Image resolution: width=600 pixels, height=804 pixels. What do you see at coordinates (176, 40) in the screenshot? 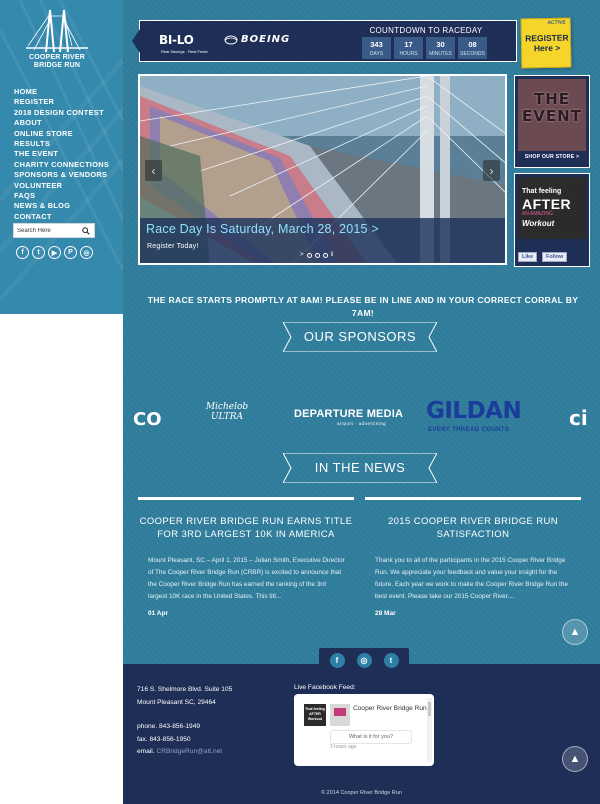
I see `bilo-logo: BI-LO` at bounding box center [176, 40].